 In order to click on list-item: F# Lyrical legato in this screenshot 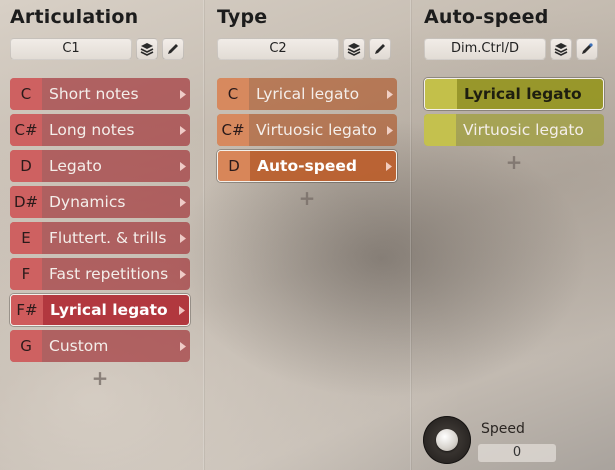, I will do `click(100, 310)`.